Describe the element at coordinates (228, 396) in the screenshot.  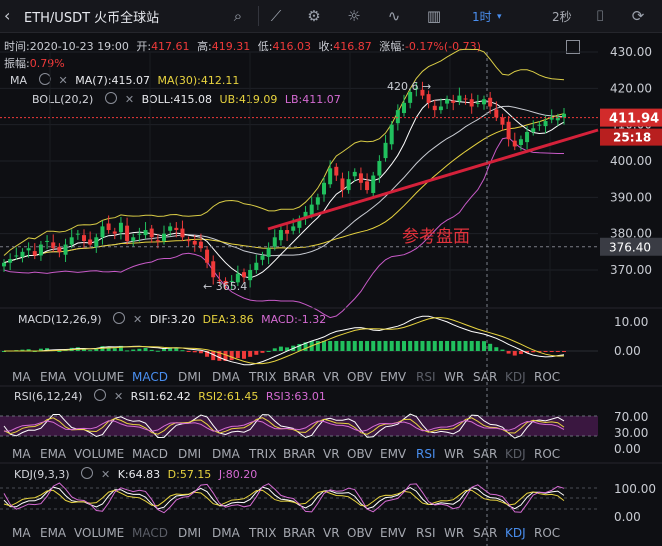
I see `rsi2-value: RSI2:61.45` at that location.